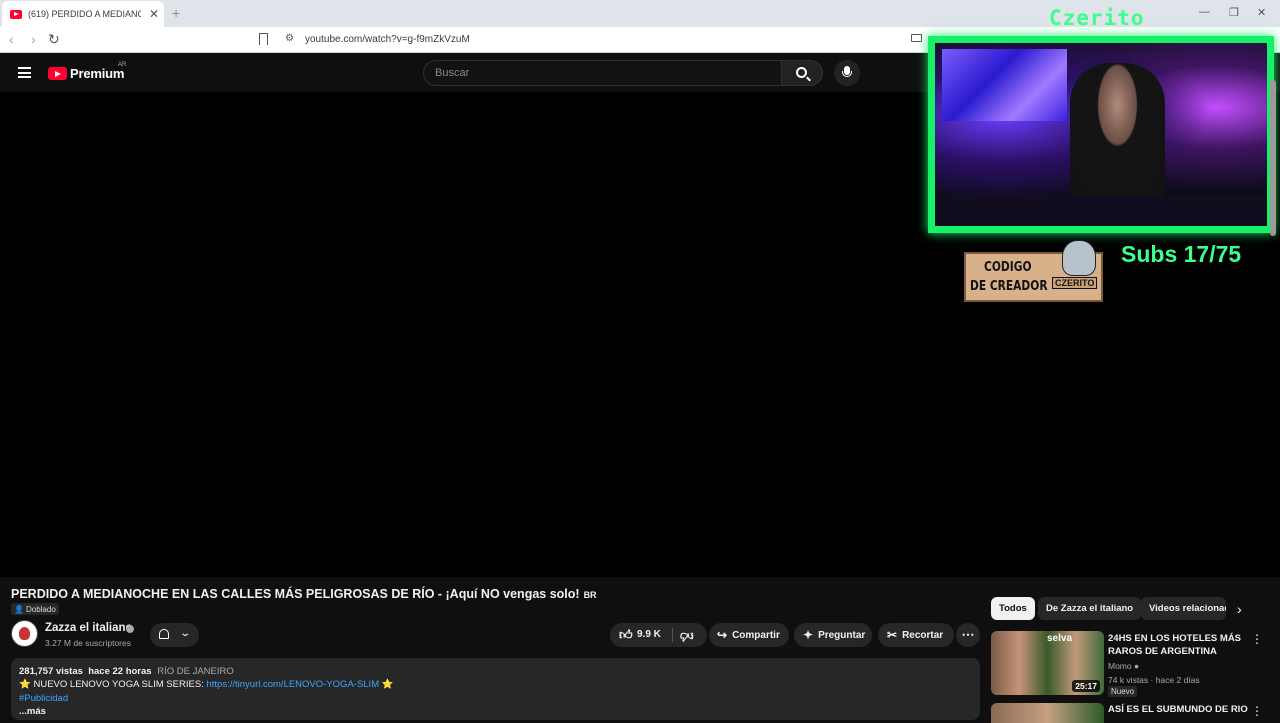  I want to click on view-count: 281,757 vistas, so click(51, 671).